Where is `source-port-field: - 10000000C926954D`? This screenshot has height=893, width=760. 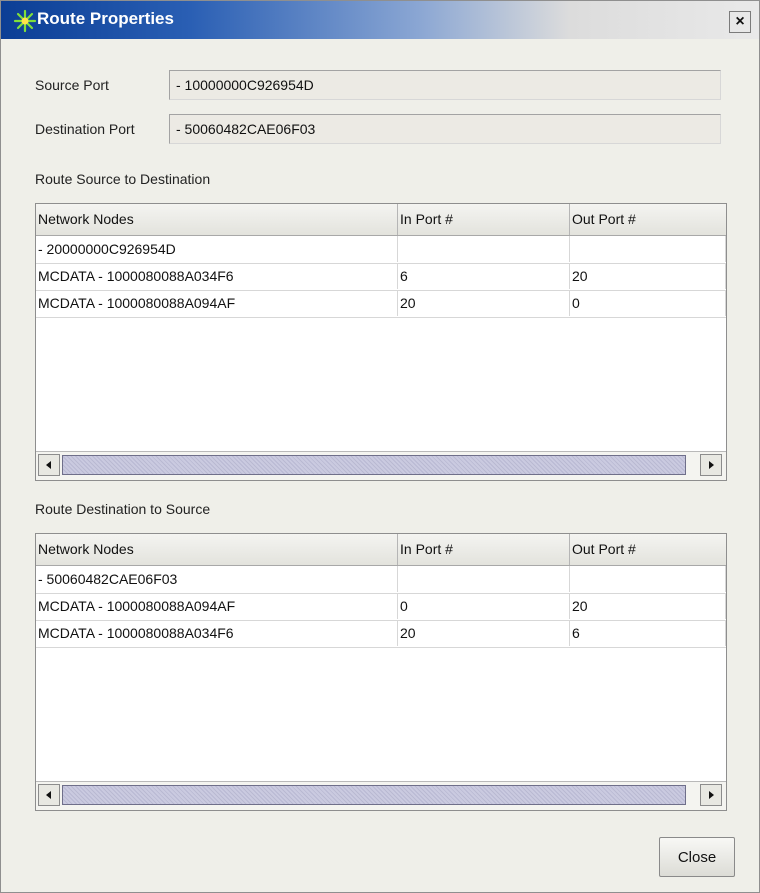
source-port-field: - 10000000C926954D is located at coordinates (445, 85).